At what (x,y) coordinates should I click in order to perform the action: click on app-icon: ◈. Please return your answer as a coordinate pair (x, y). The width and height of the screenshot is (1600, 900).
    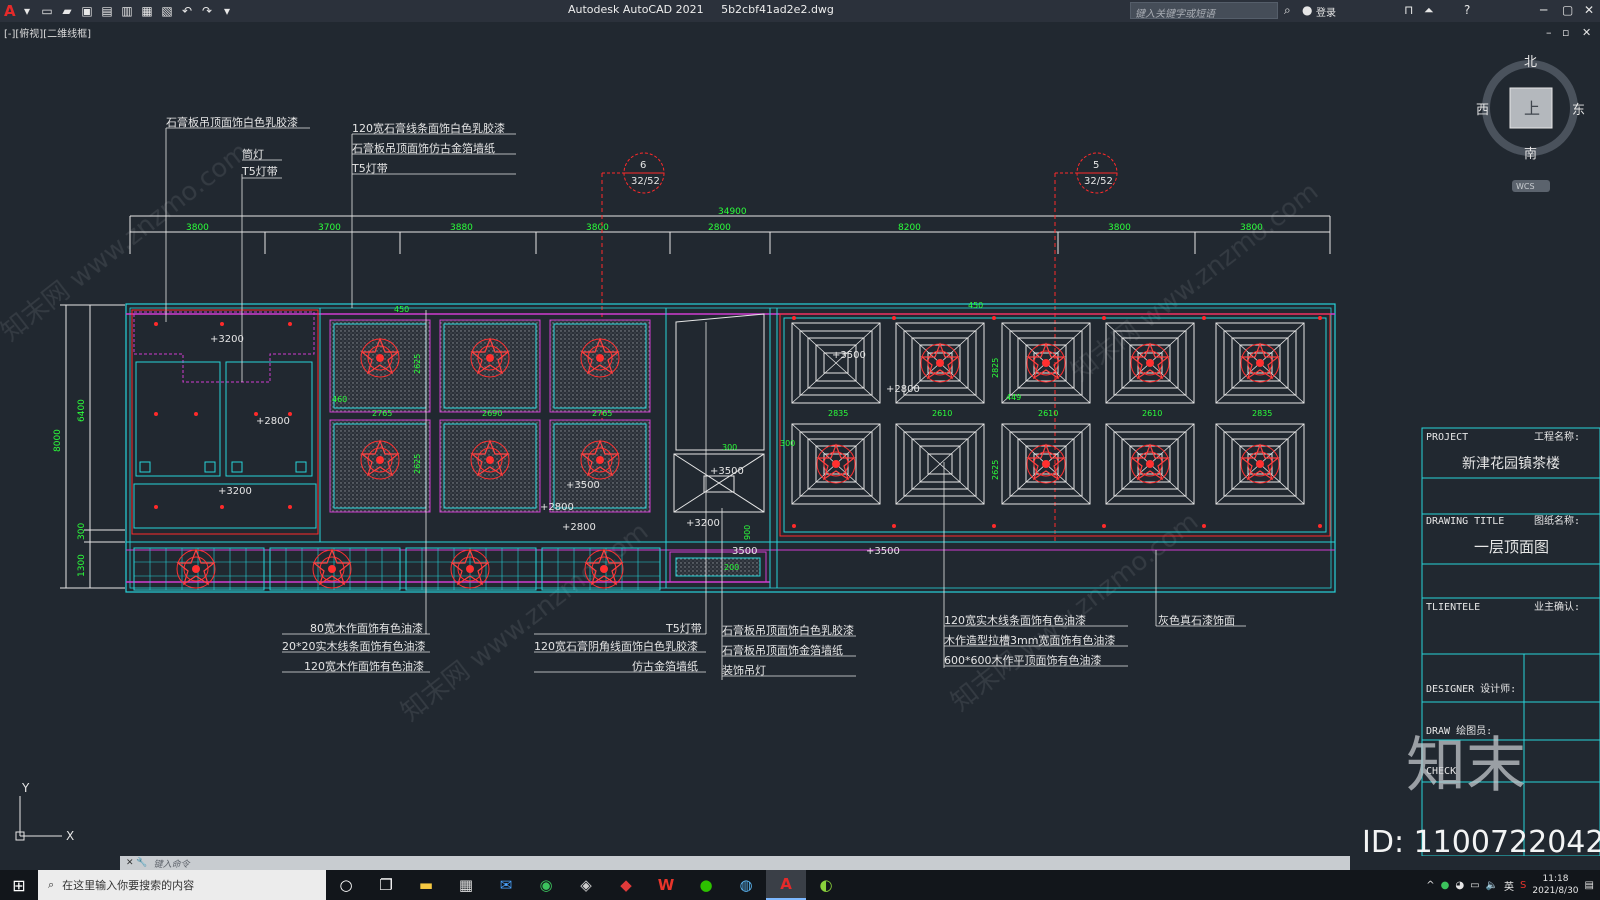
    Looking at the image, I should click on (586, 885).